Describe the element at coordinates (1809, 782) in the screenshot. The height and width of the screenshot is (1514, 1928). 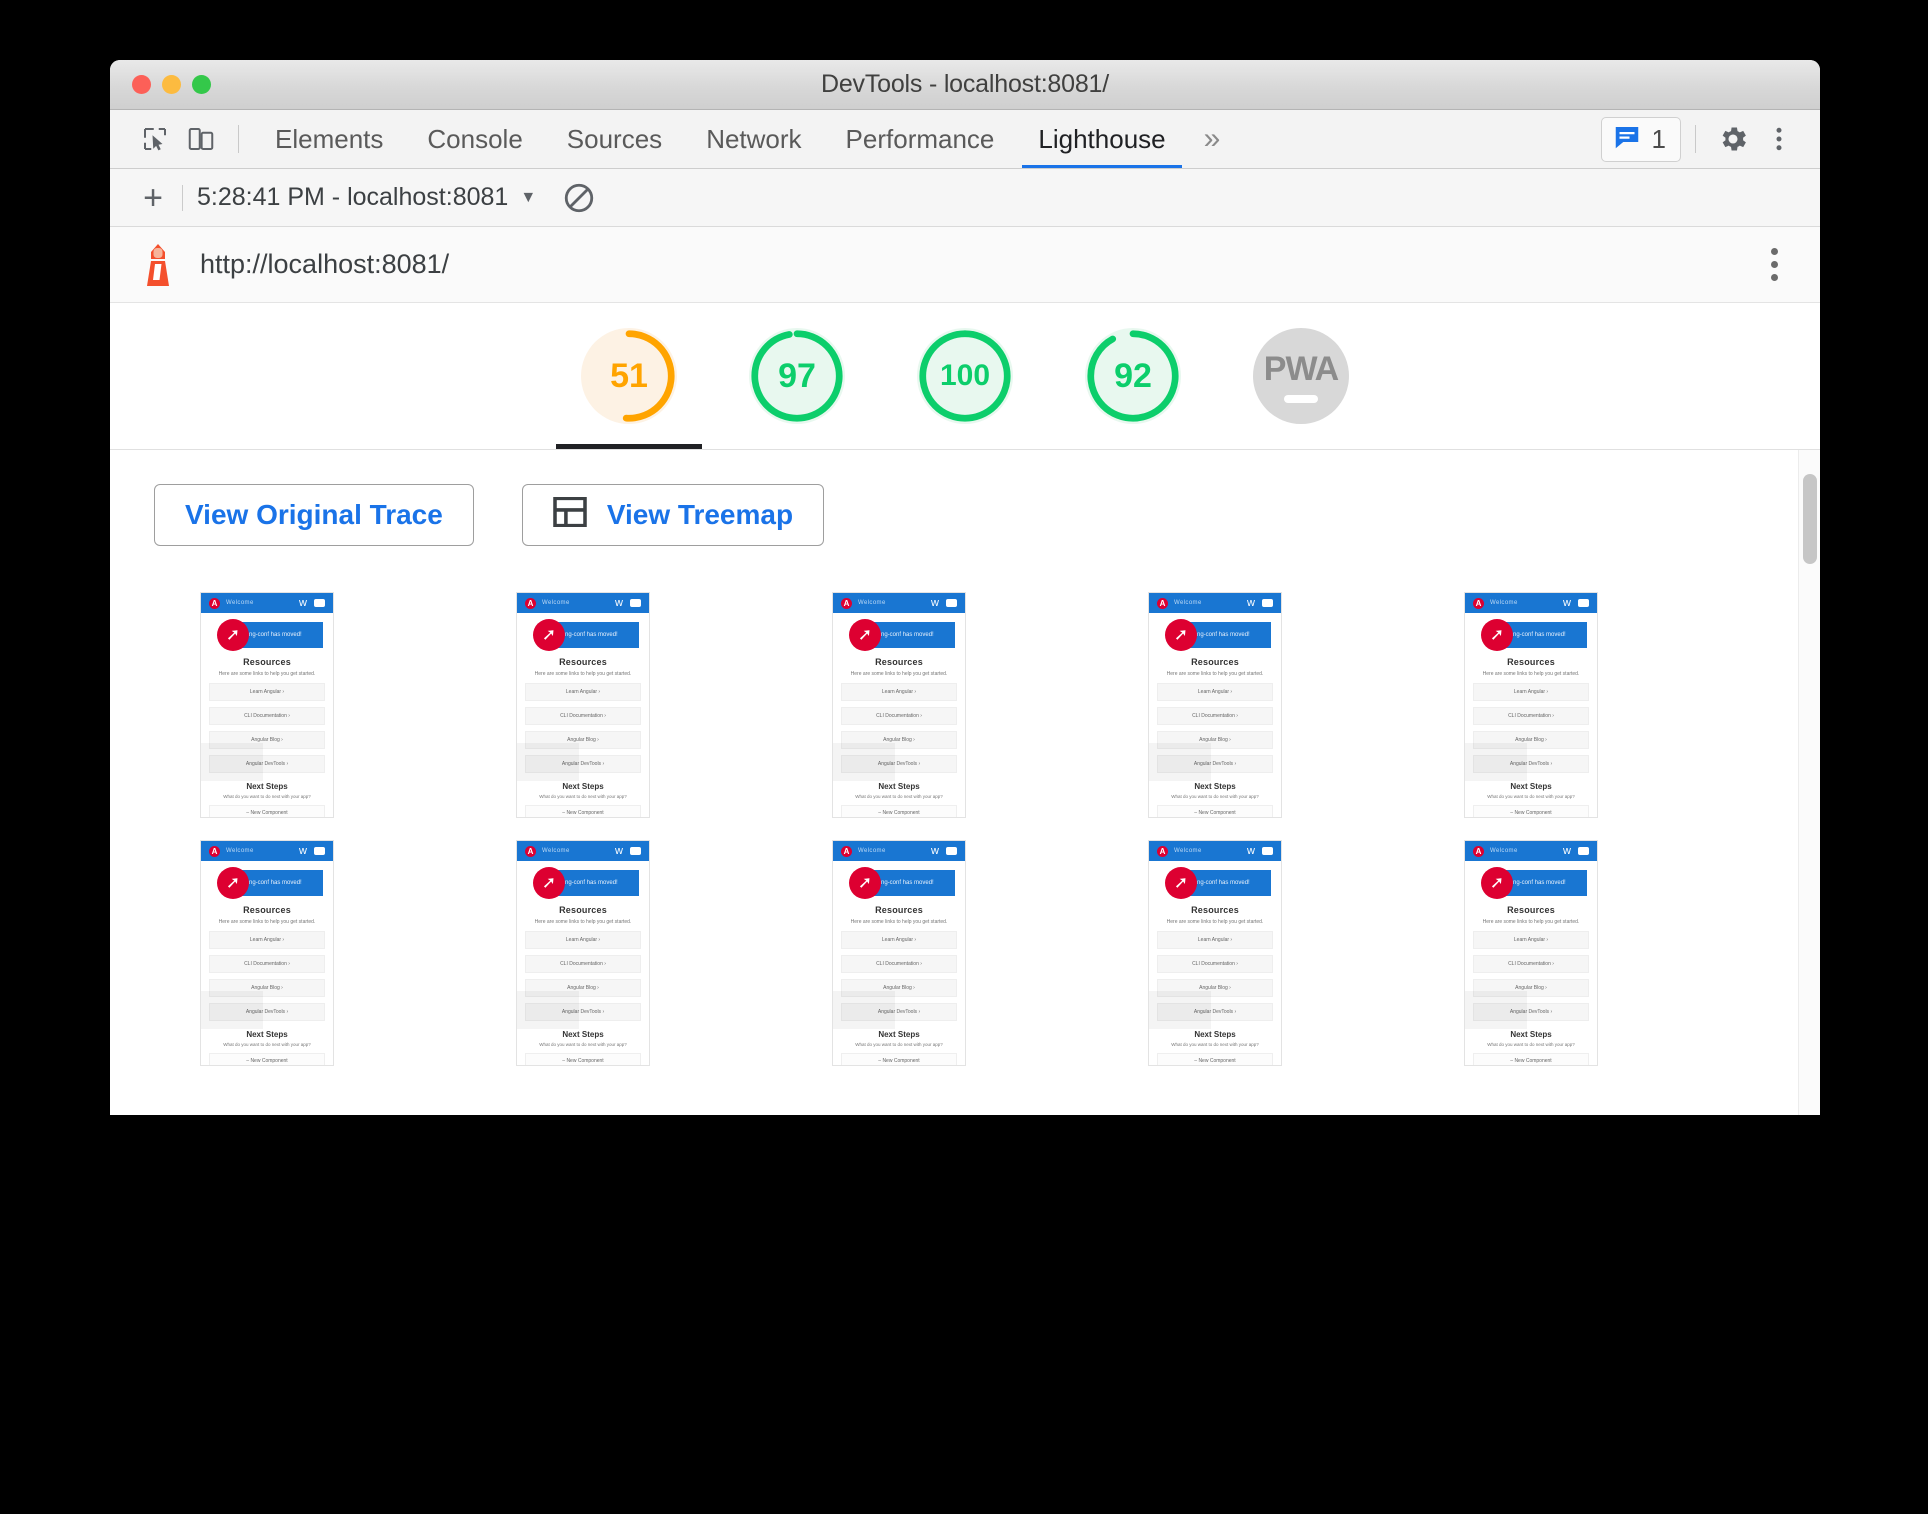
I see `report-scrollbar` at that location.